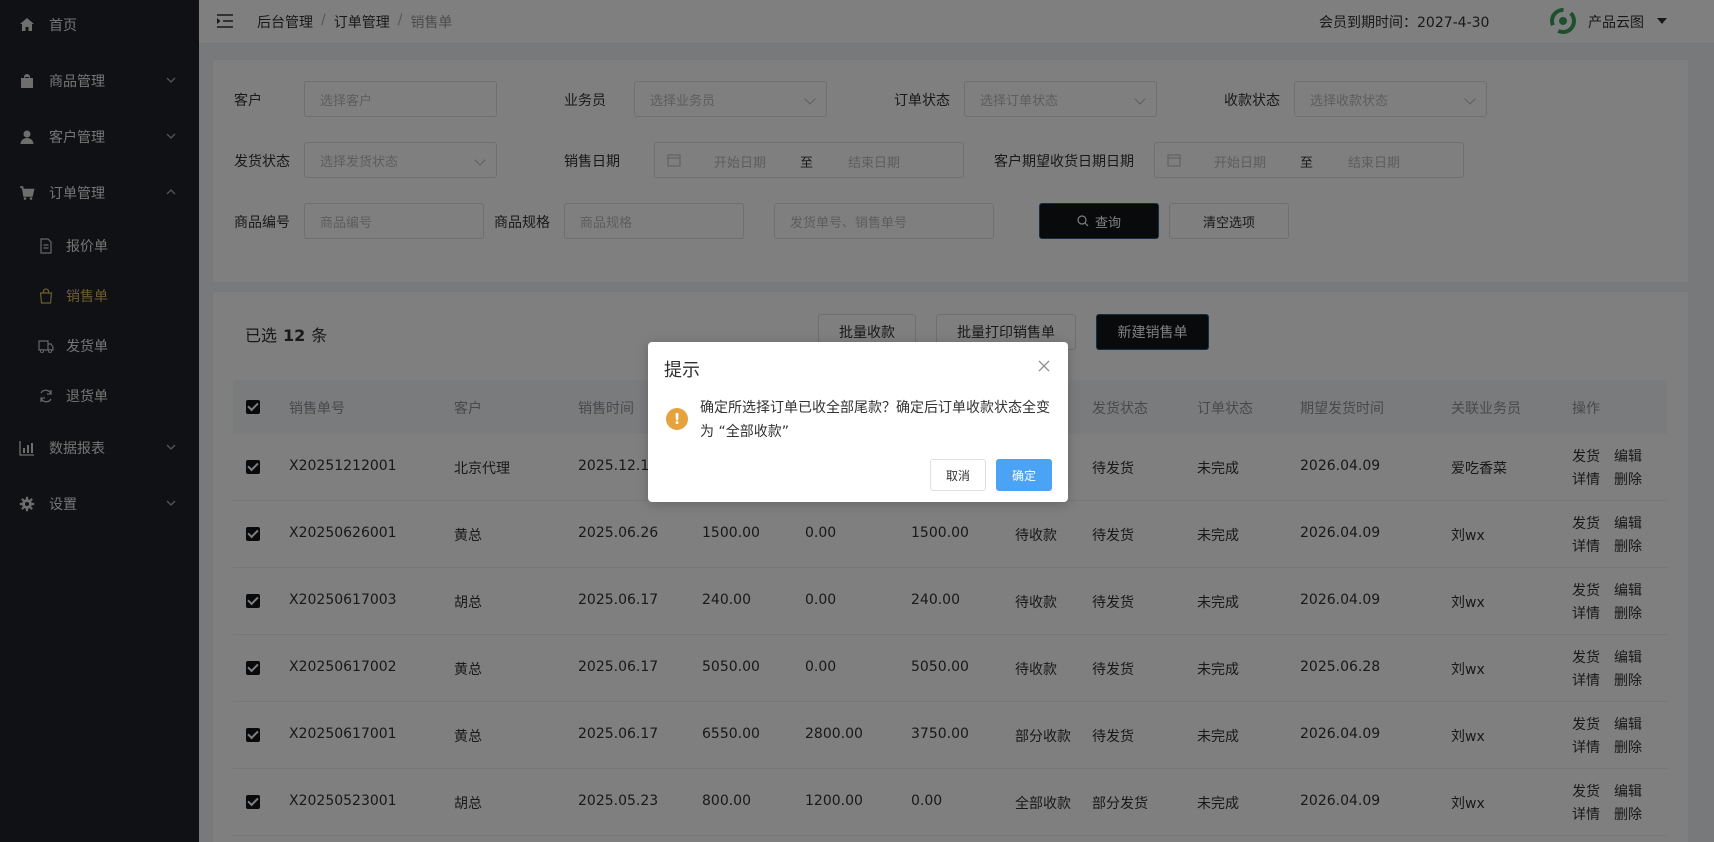 This screenshot has width=1714, height=842. What do you see at coordinates (1024, 475) in the screenshot?
I see `confirm-button: 确定` at bounding box center [1024, 475].